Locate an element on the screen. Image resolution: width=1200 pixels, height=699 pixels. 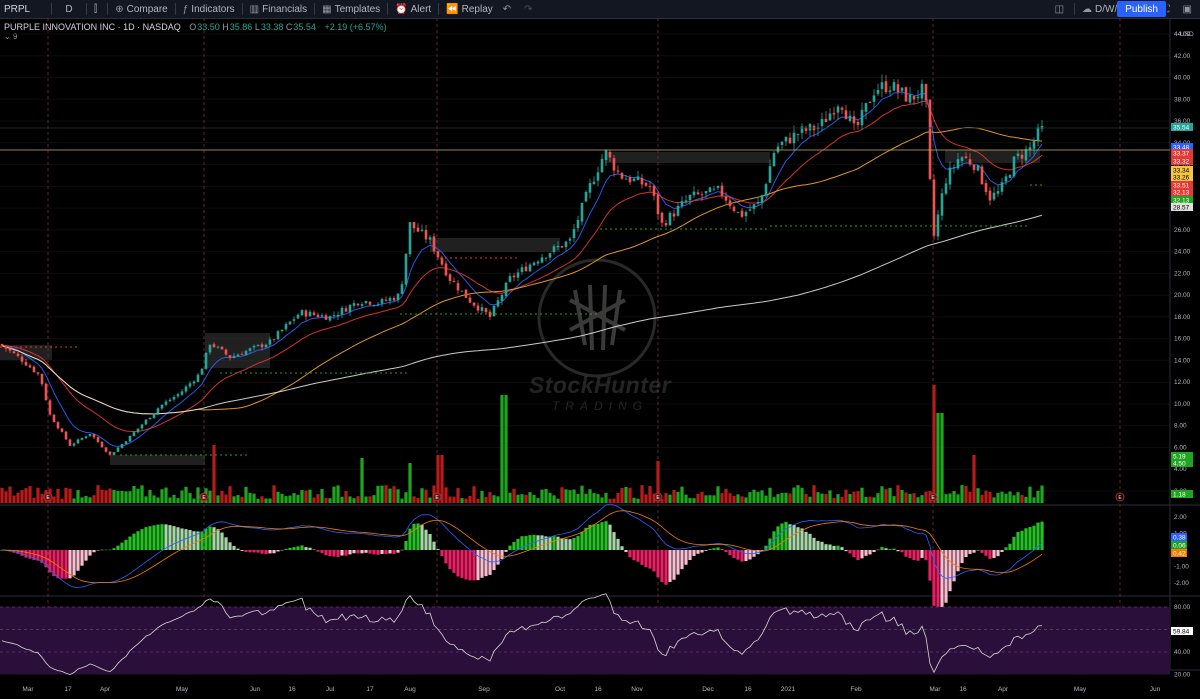
redo-button: ↷ is located at coordinates (529, 9).